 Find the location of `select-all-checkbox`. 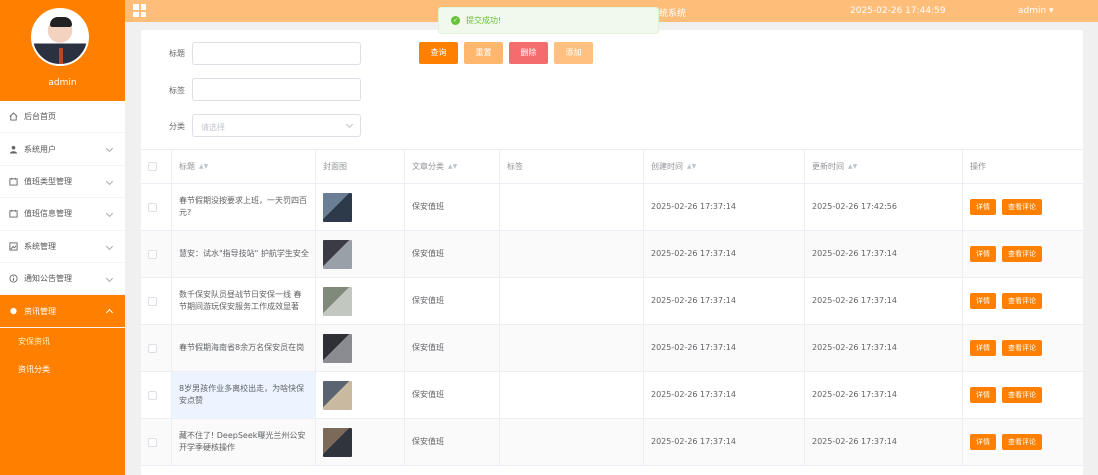

select-all-checkbox is located at coordinates (152, 166).